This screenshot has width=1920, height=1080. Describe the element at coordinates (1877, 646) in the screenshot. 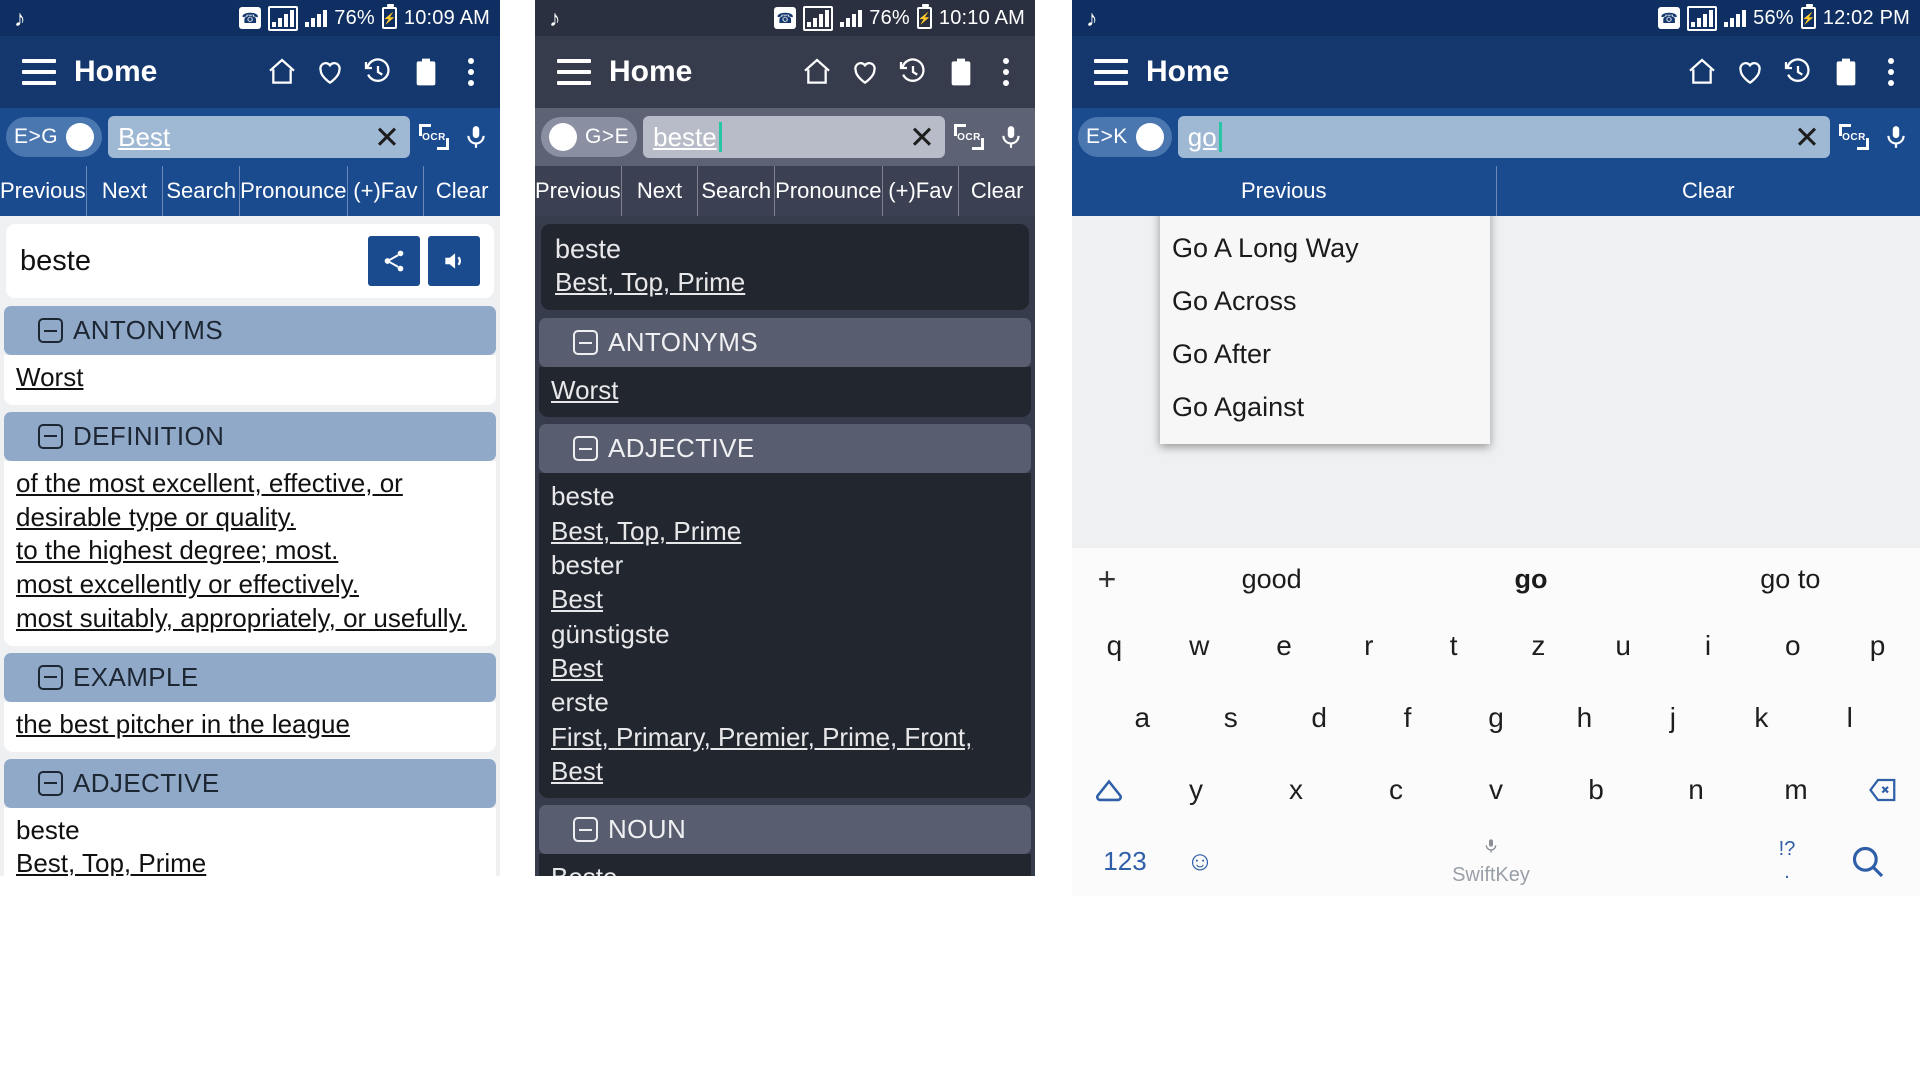

I see `key-p: p` at that location.